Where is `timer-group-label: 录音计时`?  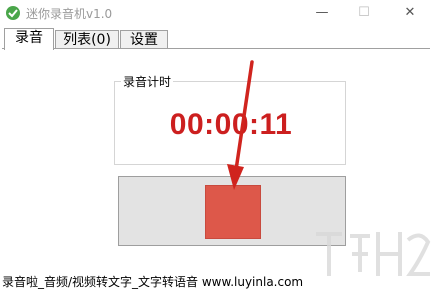 timer-group-label: 录音计时 is located at coordinates (147, 81).